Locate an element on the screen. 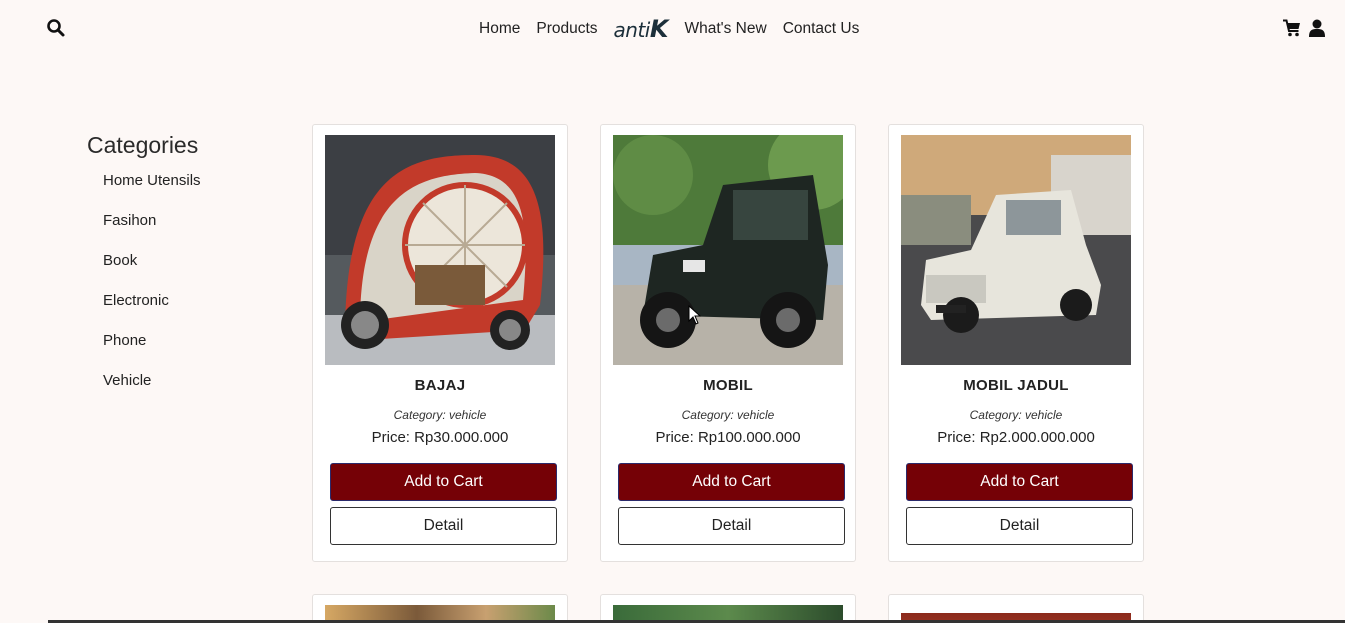 The width and height of the screenshot is (1345, 623). product-image-mobil-jadul is located at coordinates (1016, 250).